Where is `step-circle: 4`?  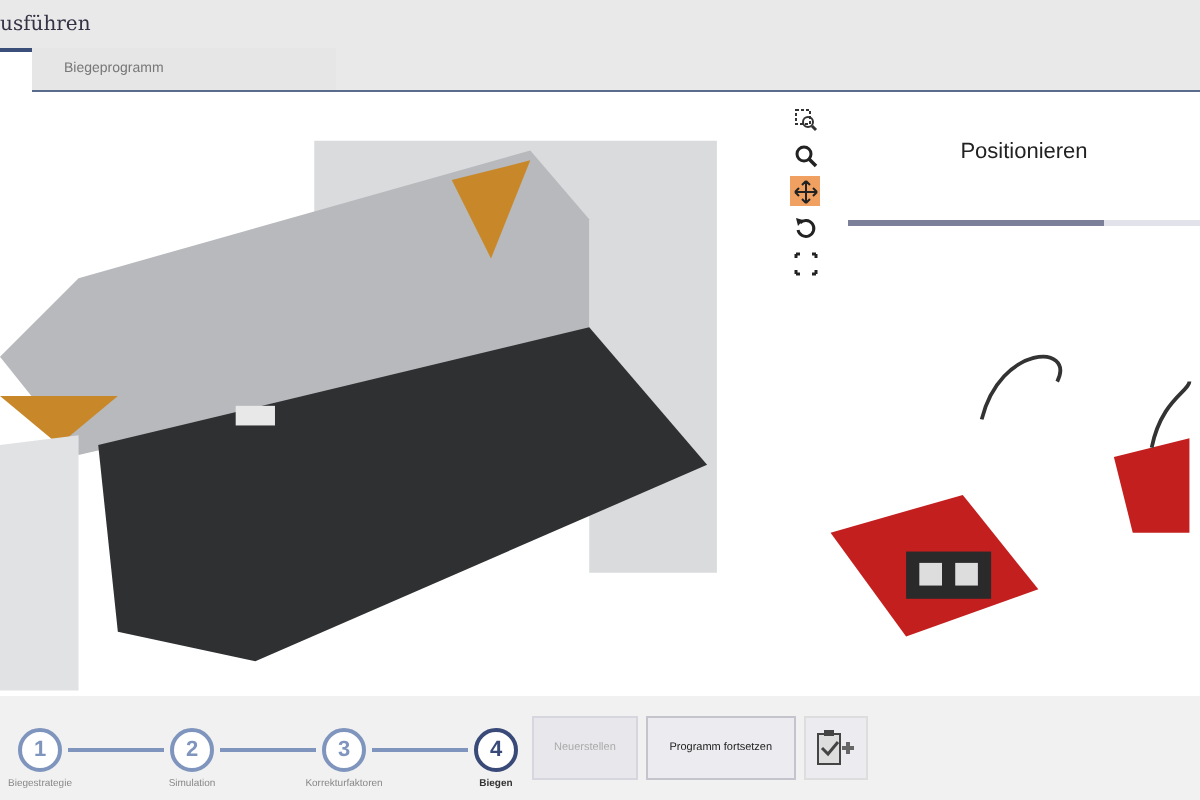
step-circle: 4 is located at coordinates (496, 749).